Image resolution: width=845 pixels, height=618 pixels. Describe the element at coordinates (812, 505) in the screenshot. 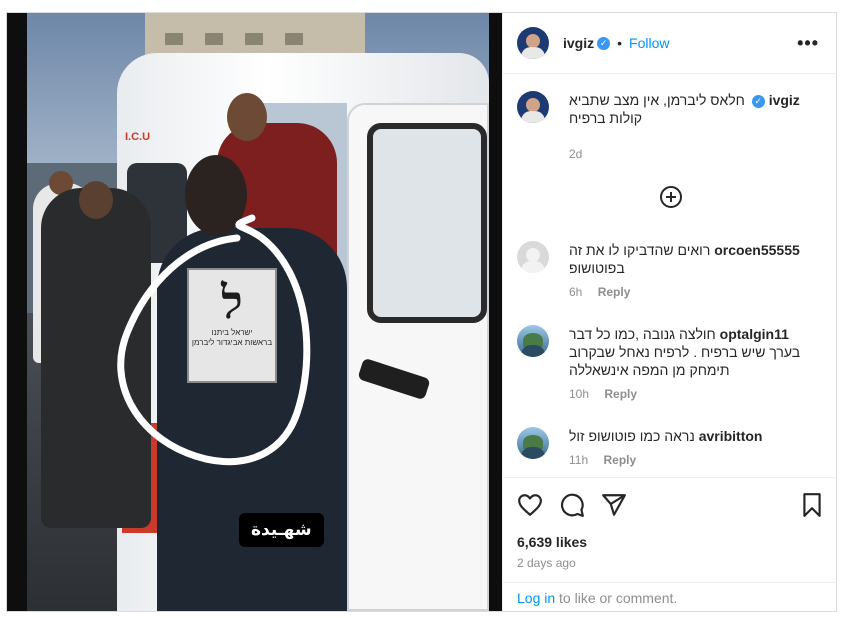

I see `bookmark-icon` at that location.